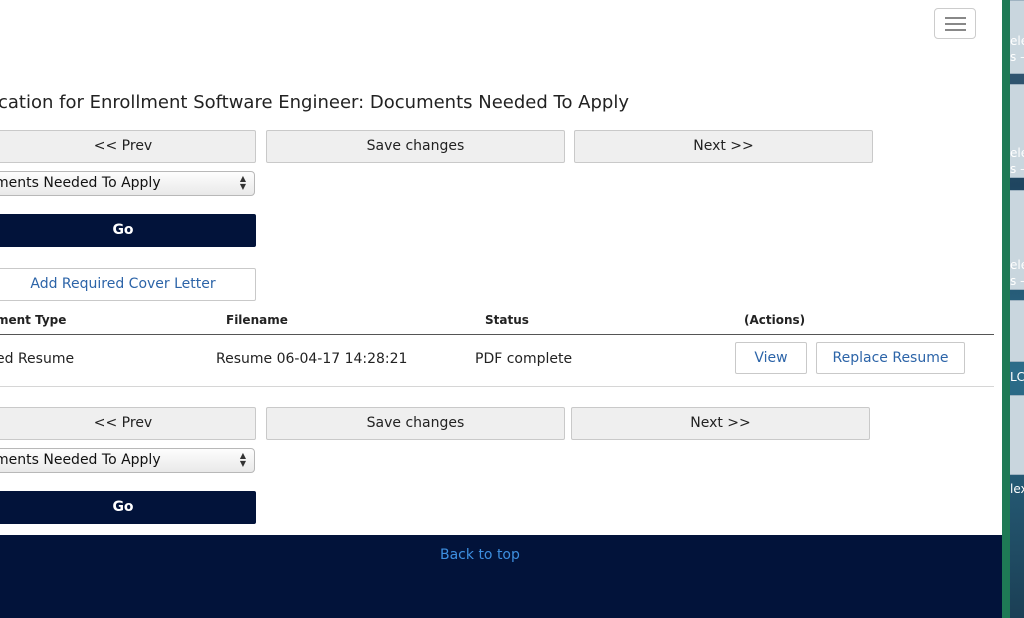  I want to click on next-button-bottom: Next >>, so click(720, 423).